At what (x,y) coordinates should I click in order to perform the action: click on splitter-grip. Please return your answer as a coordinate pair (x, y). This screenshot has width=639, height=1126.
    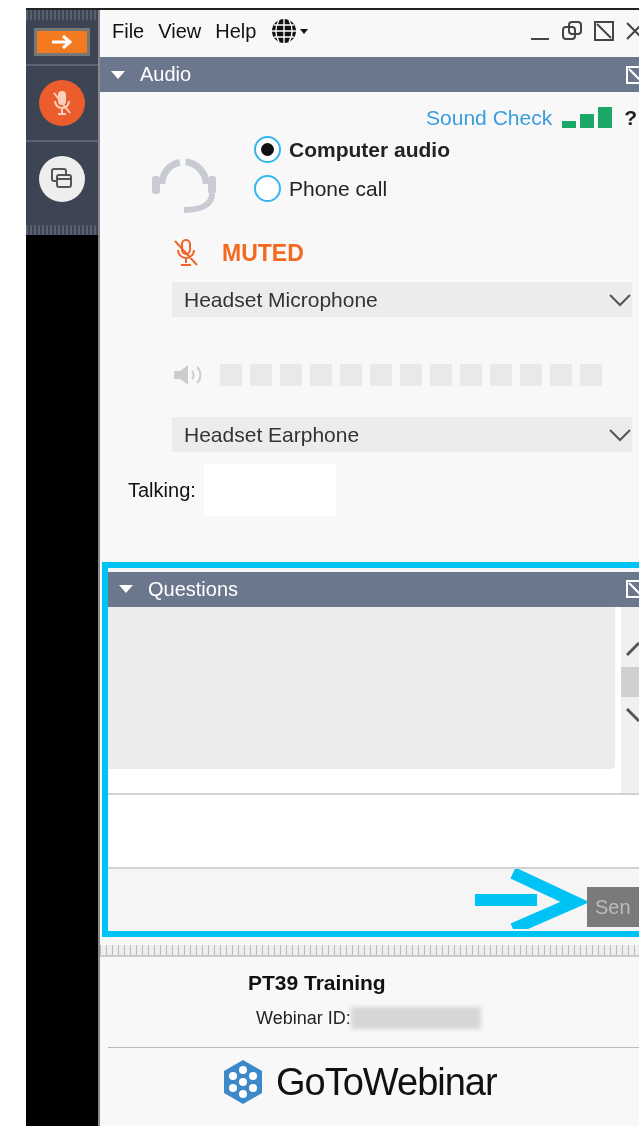
    Looking at the image, I should click on (369, 951).